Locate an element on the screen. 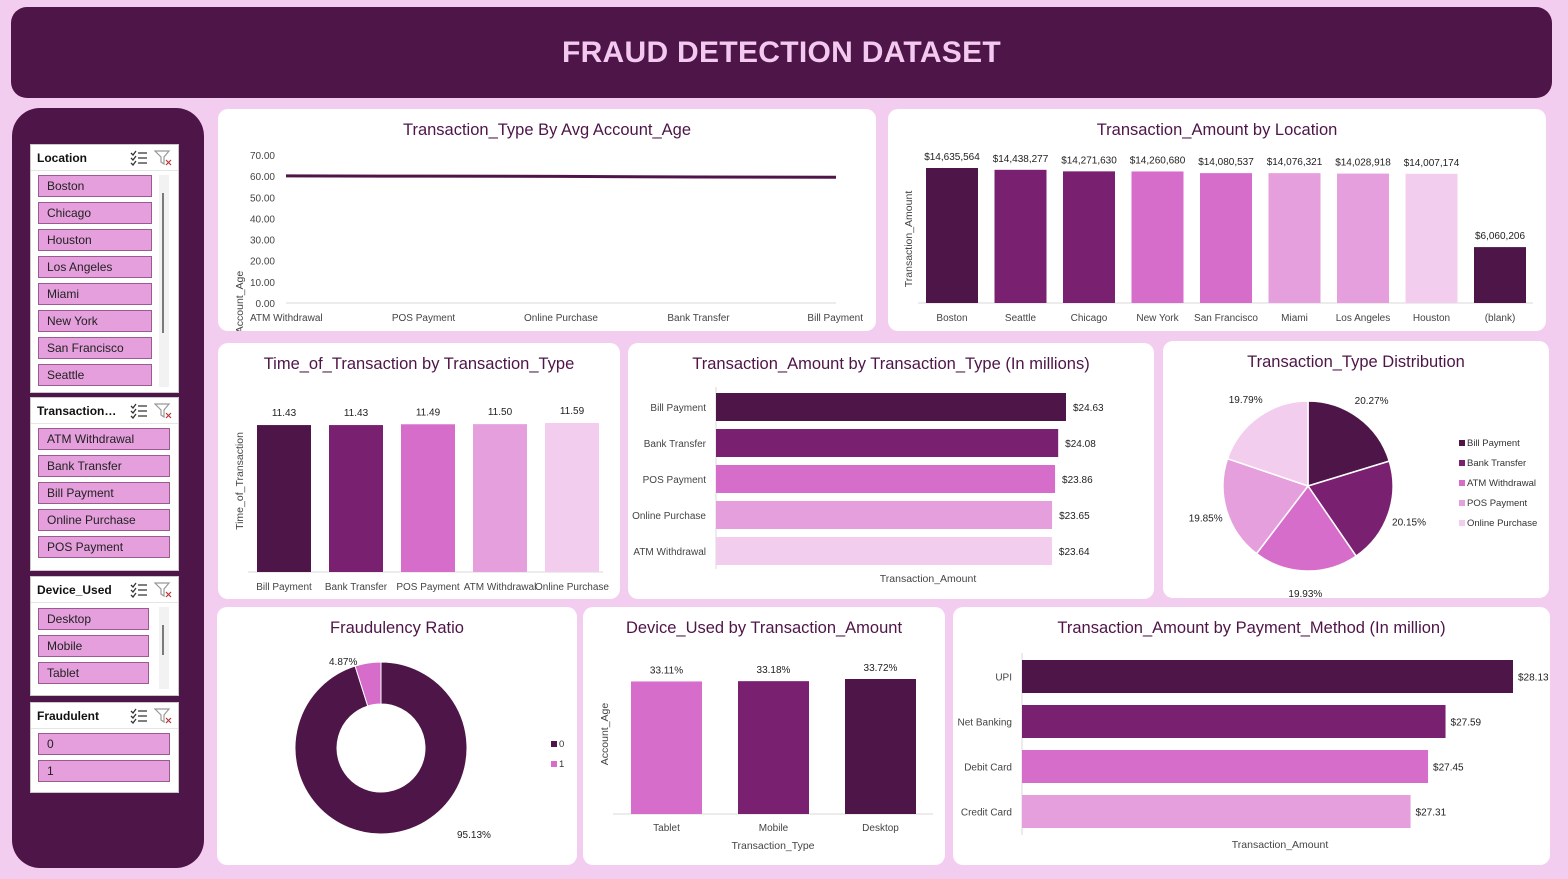 This screenshot has width=1568, height=879. slicer-item: Seattle is located at coordinates (95, 375).